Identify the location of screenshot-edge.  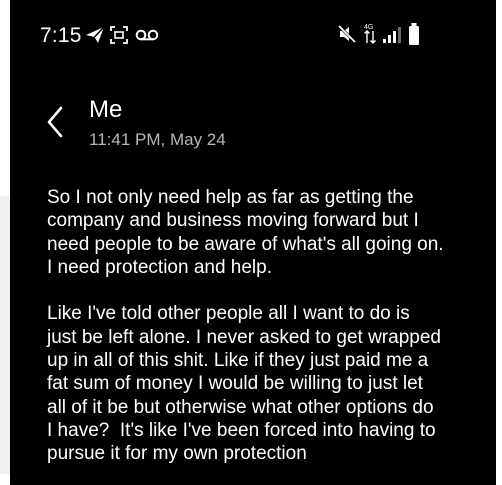
(5, 335).